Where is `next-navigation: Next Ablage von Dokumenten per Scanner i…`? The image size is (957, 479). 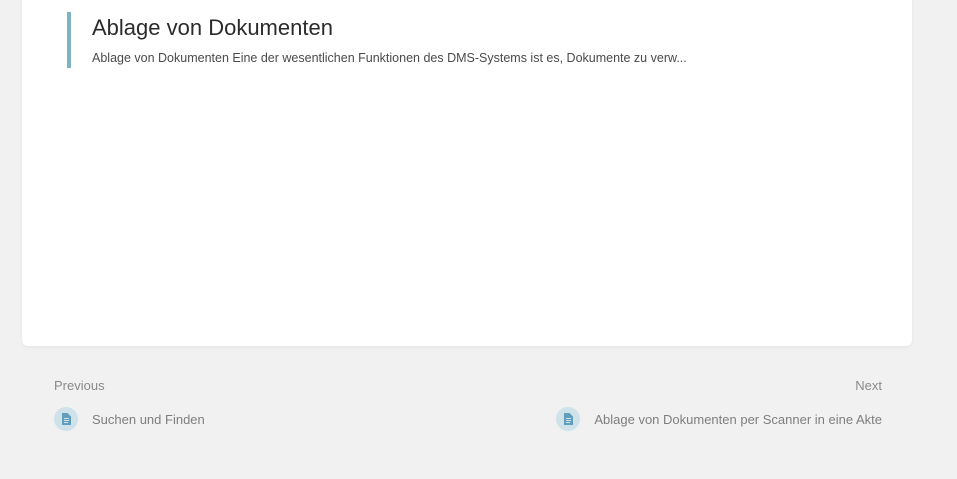
next-navigation: Next Ablage von Dokumenten per Scanner i… is located at coordinates (719, 403).